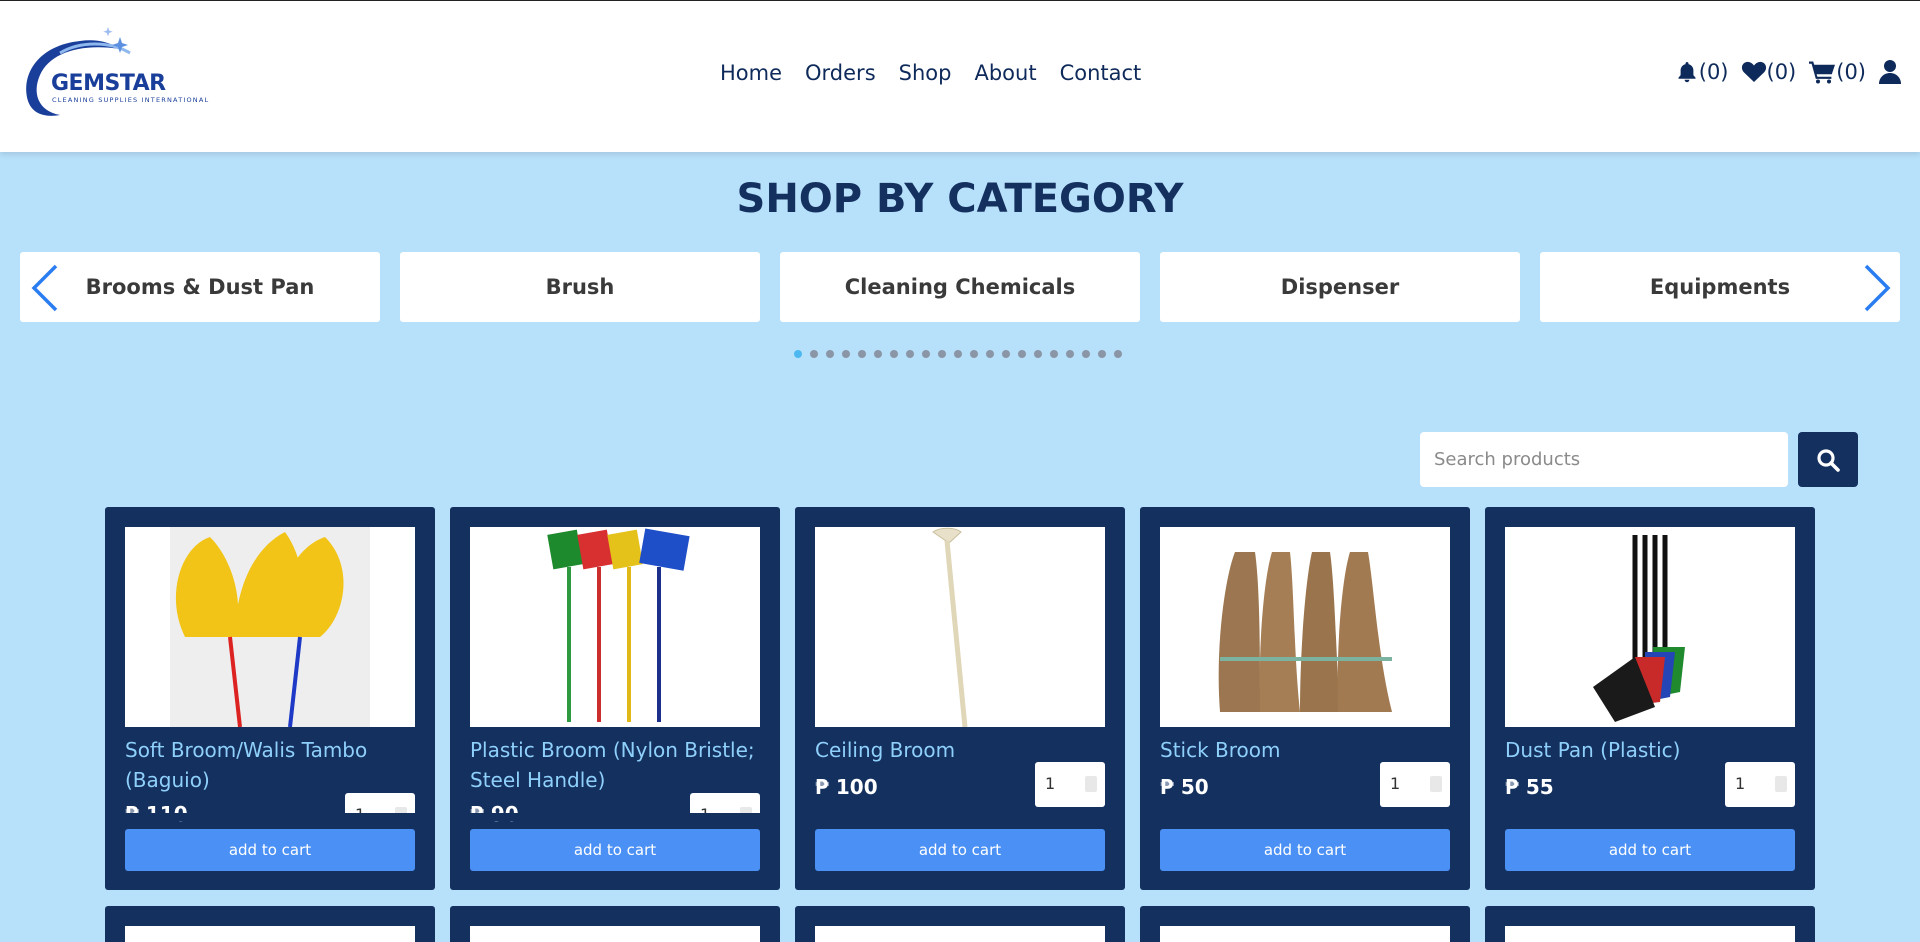 The height and width of the screenshot is (942, 1920). What do you see at coordinates (131, 100) in the screenshot?
I see `brand-tagline: CLEANING SUPPLIES INTERNATIONAL` at bounding box center [131, 100].